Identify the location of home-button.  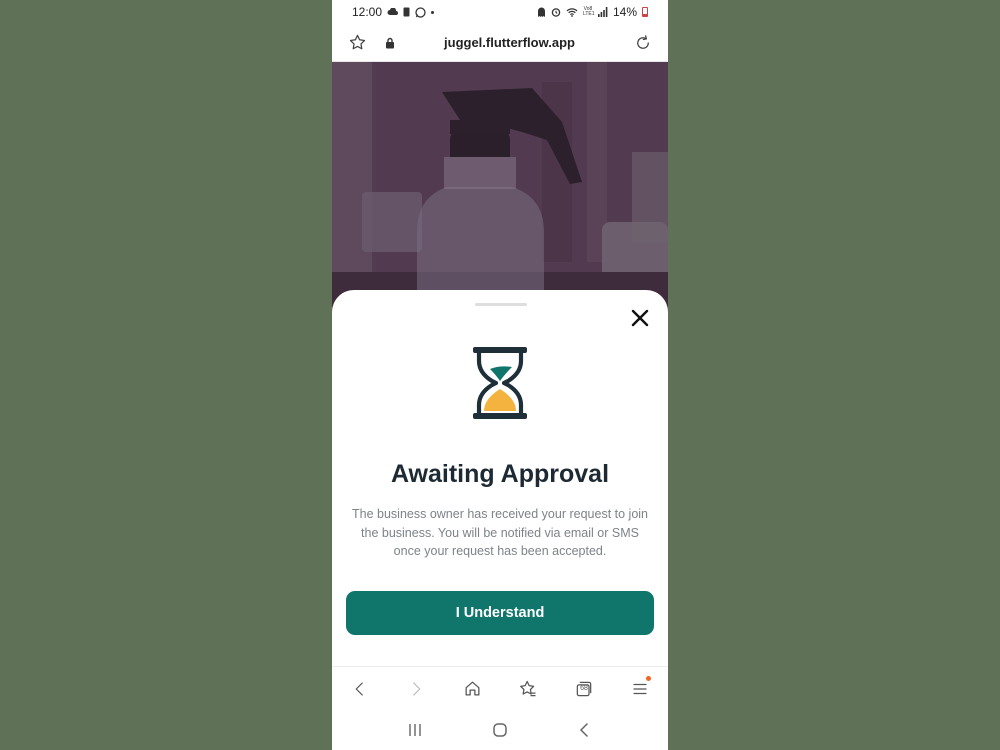
(472, 689).